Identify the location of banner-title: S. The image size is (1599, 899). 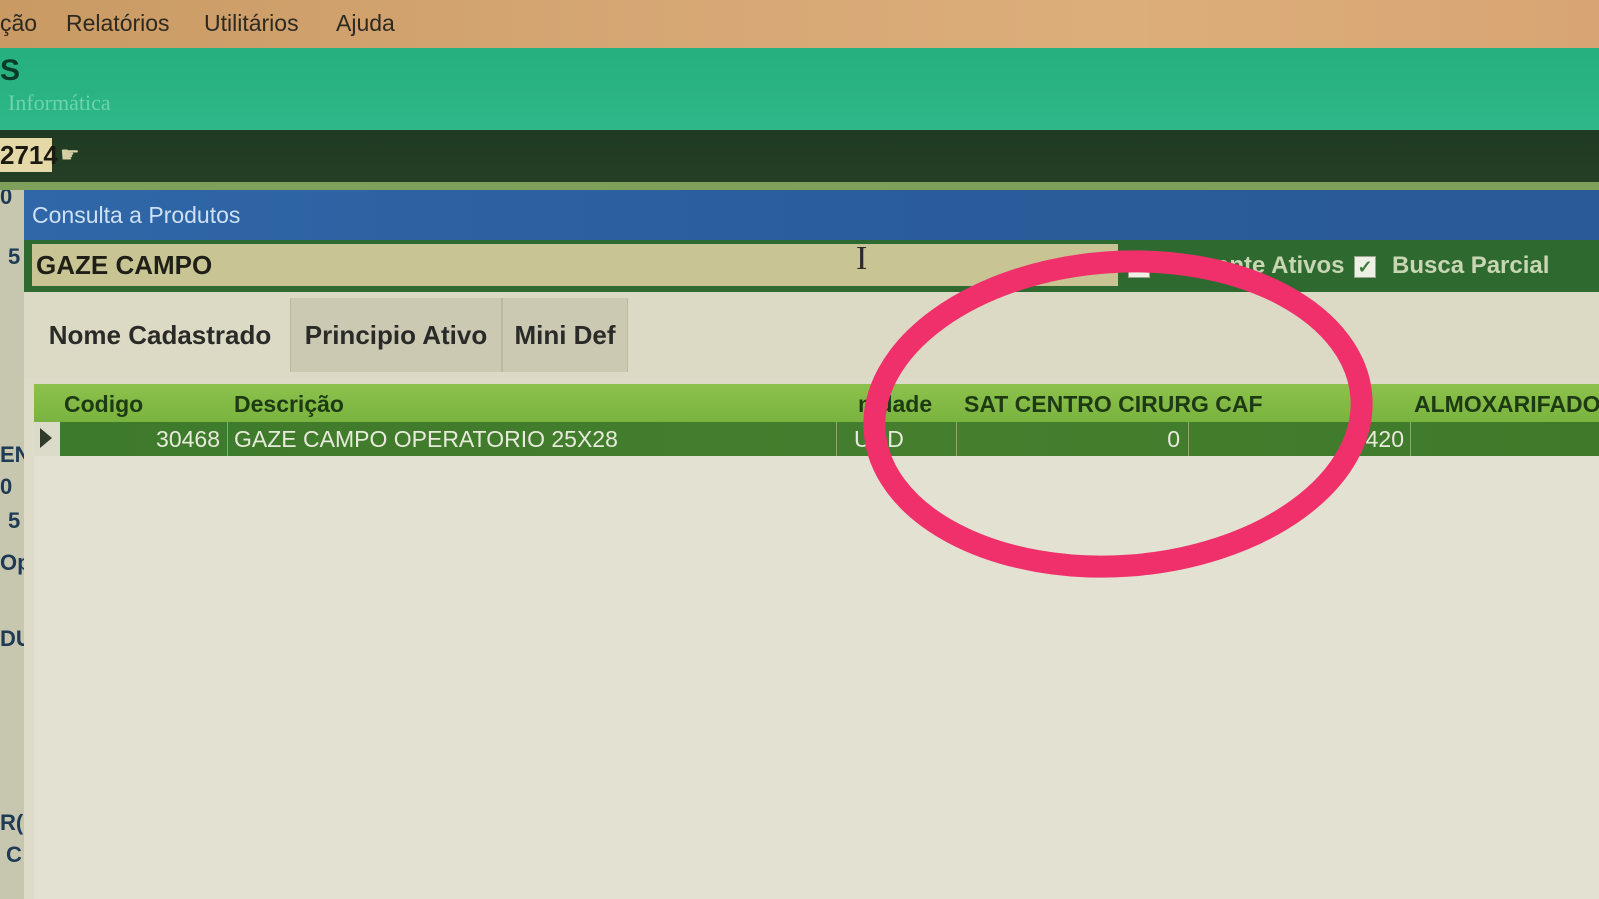
(10, 70).